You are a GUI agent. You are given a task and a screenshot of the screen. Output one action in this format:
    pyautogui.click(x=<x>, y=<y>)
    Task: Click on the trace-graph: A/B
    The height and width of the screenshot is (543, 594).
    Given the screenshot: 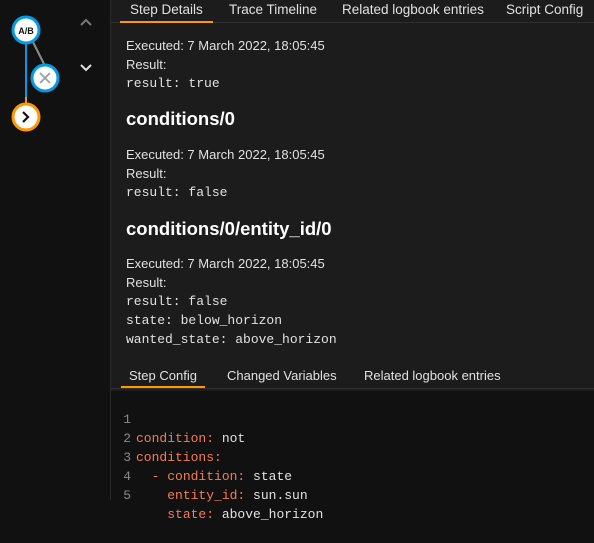 What is the action you would take?
    pyautogui.click(x=35, y=73)
    